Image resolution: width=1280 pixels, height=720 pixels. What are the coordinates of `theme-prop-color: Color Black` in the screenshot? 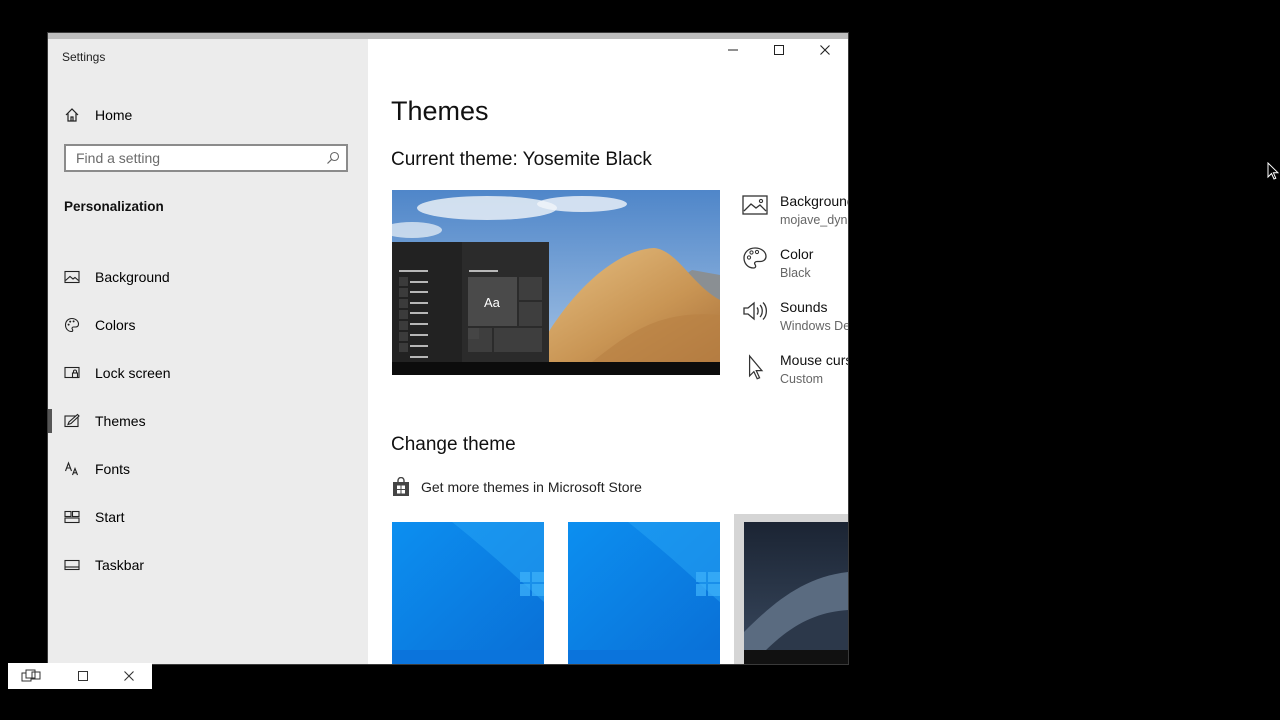 It's located at (795, 266).